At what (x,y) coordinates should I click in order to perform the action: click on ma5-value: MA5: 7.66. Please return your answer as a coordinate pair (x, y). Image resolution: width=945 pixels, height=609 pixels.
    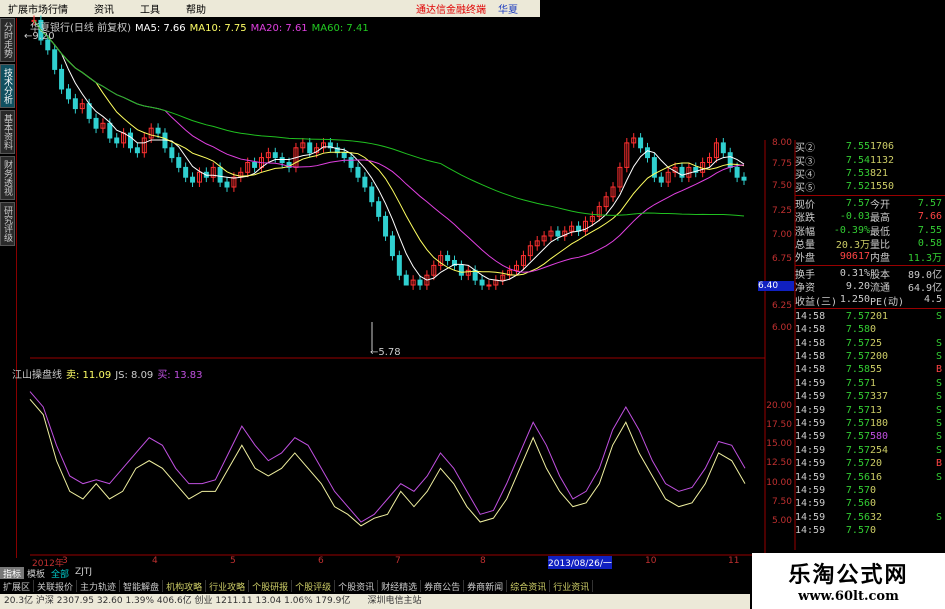
    Looking at the image, I should click on (160, 28).